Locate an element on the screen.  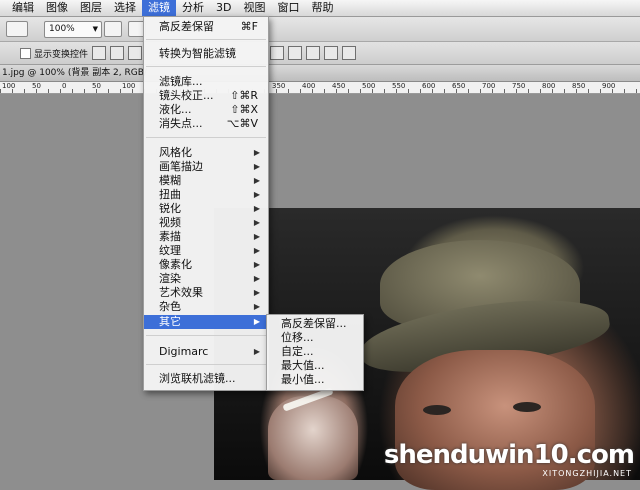
ruler-label: 350 is located at coordinates (279, 86).